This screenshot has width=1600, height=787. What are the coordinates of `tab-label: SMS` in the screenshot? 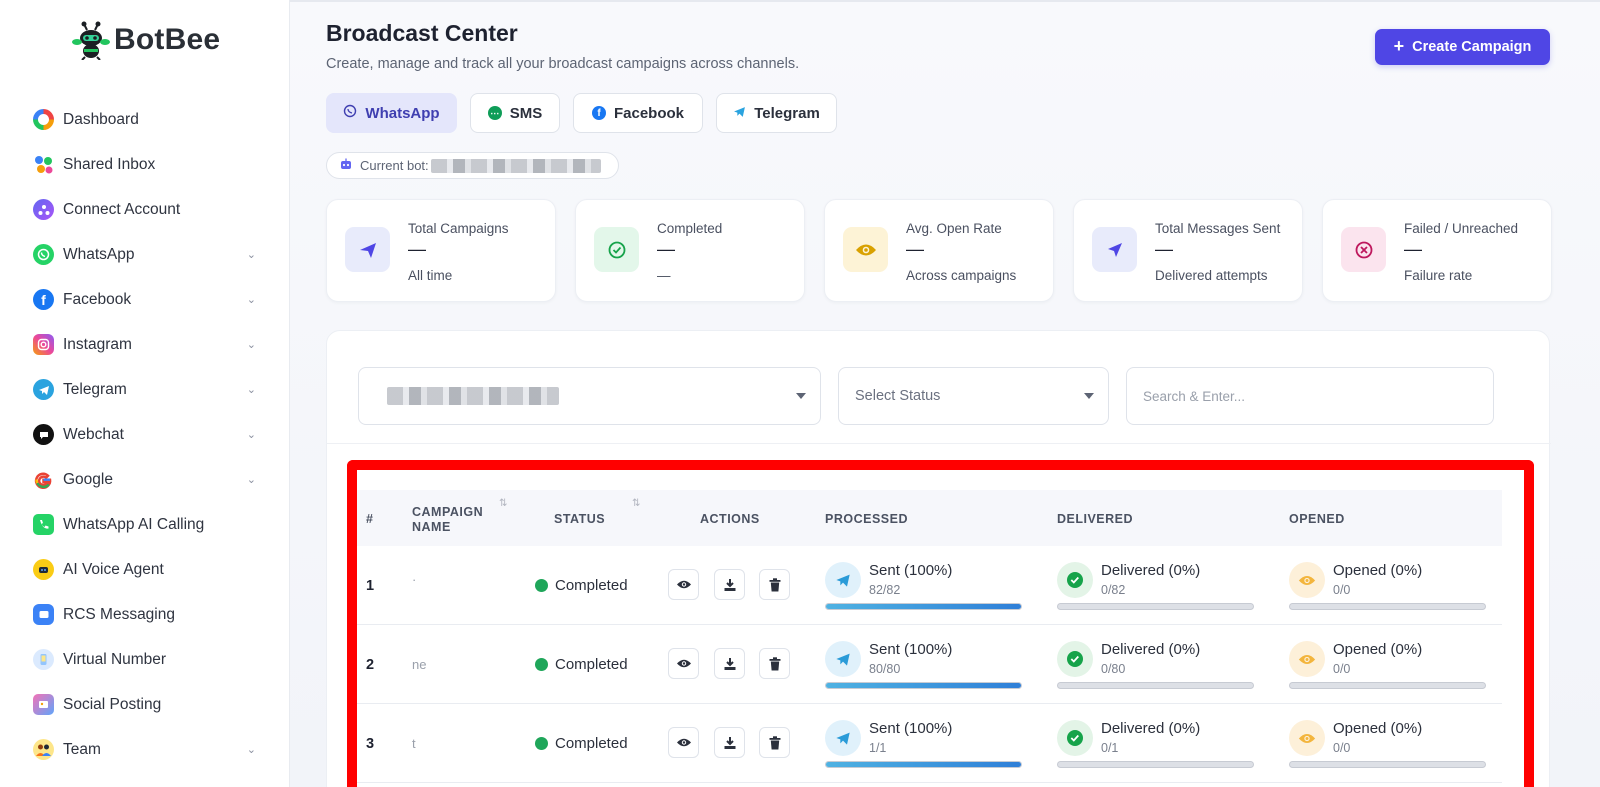 It's located at (526, 113).